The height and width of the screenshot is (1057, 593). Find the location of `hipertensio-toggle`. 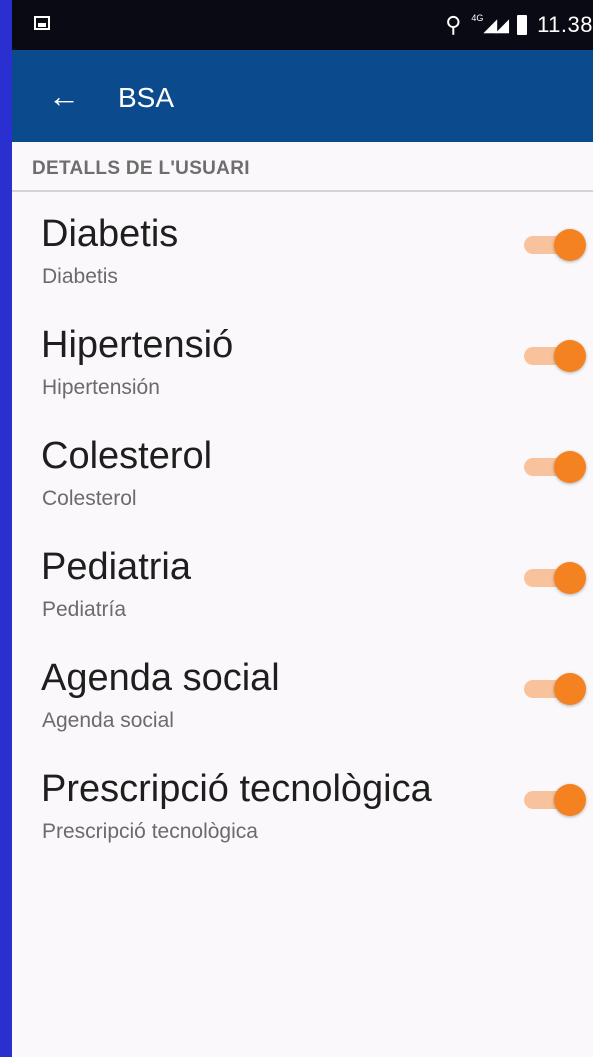

hipertensio-toggle is located at coordinates (553, 355).